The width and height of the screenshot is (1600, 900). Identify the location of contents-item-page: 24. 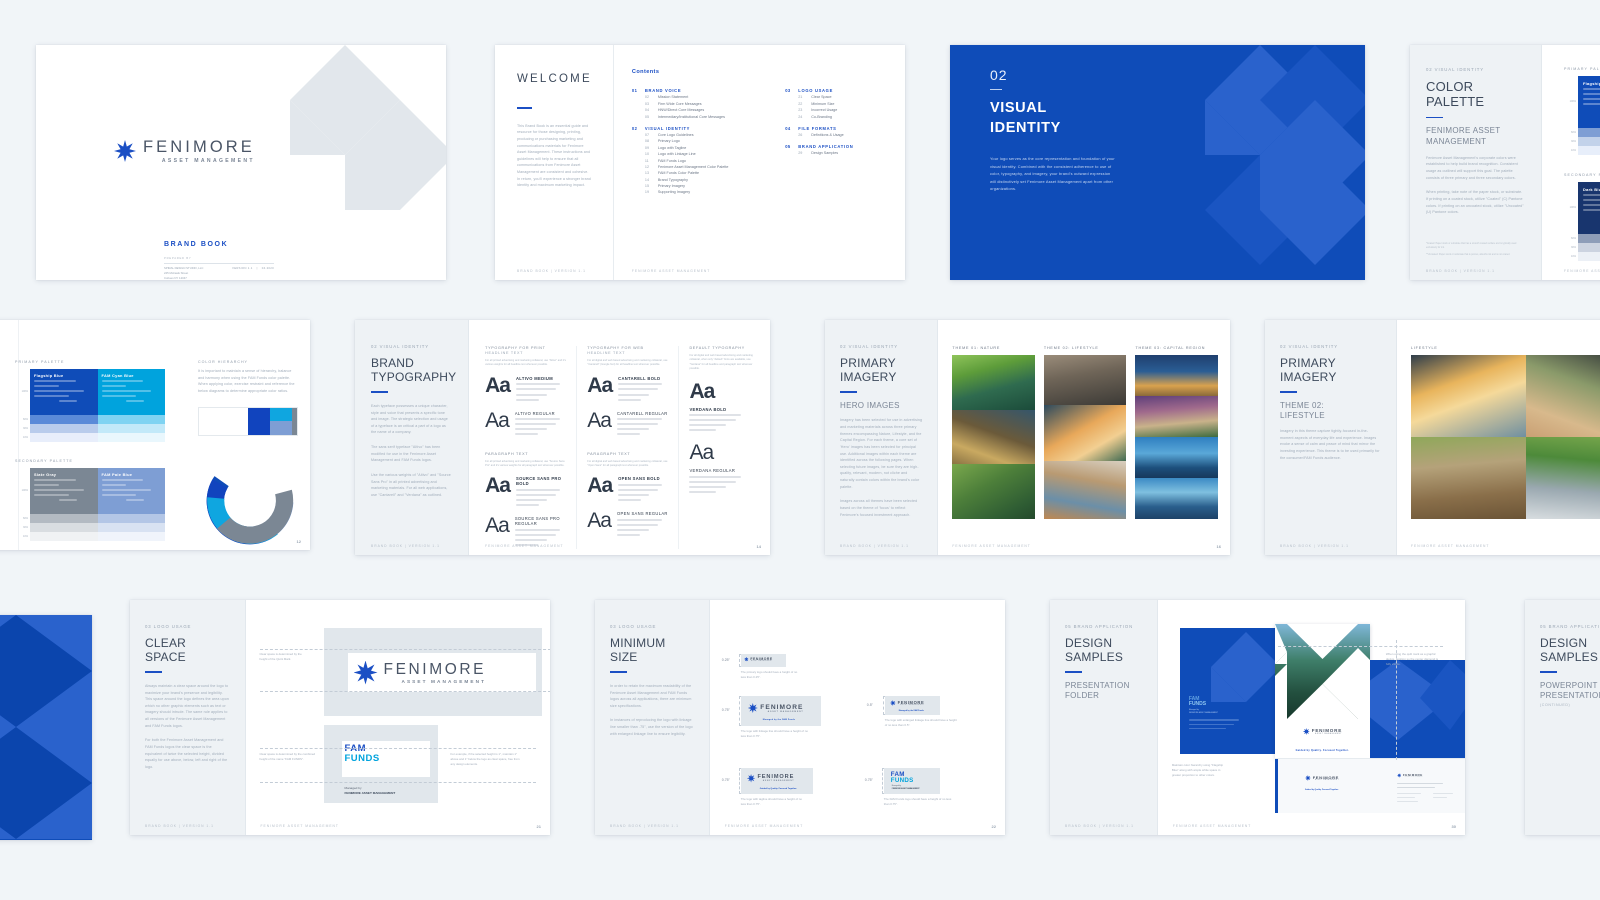
(800, 116).